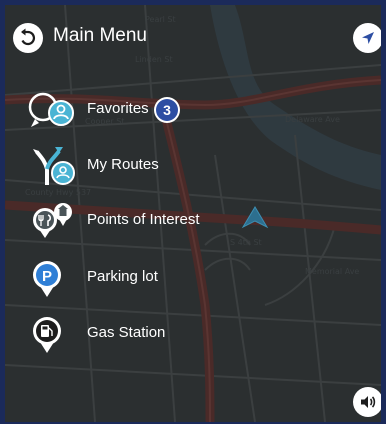  I want to click on my-routes-icon, so click(54, 166).